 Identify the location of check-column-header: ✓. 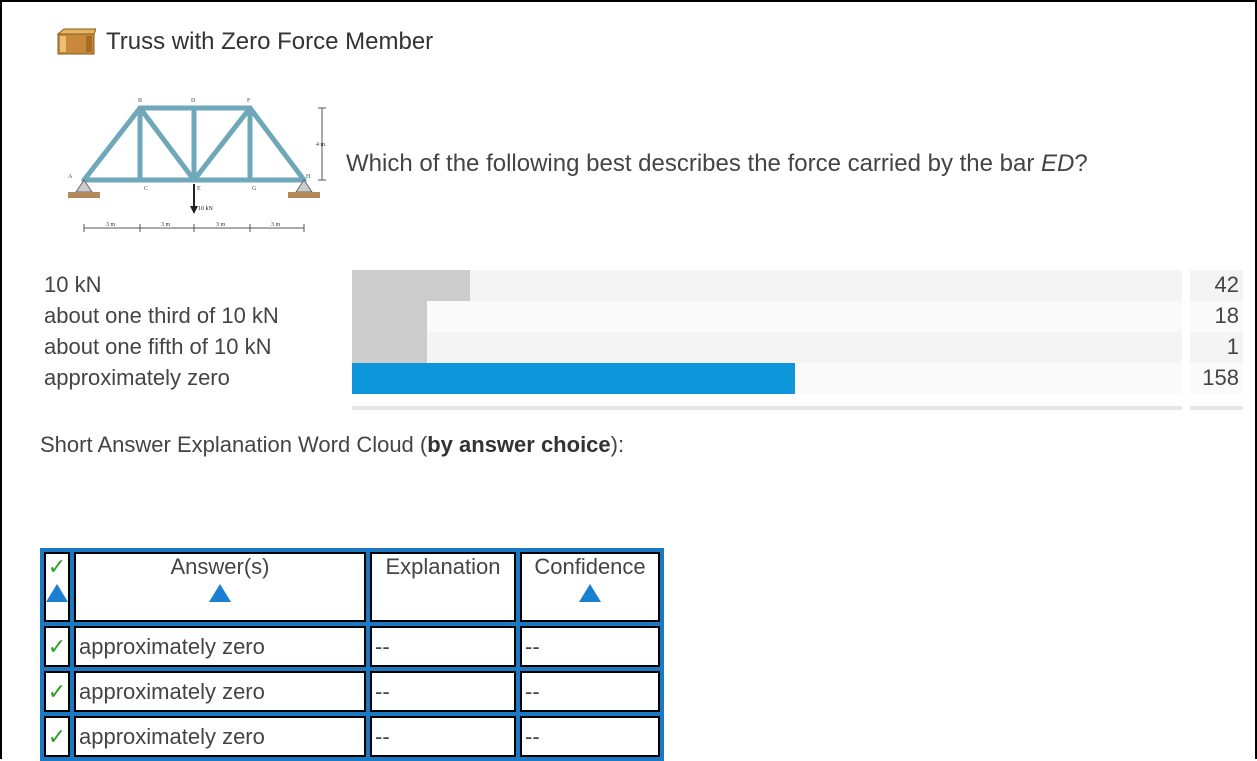
(57, 587).